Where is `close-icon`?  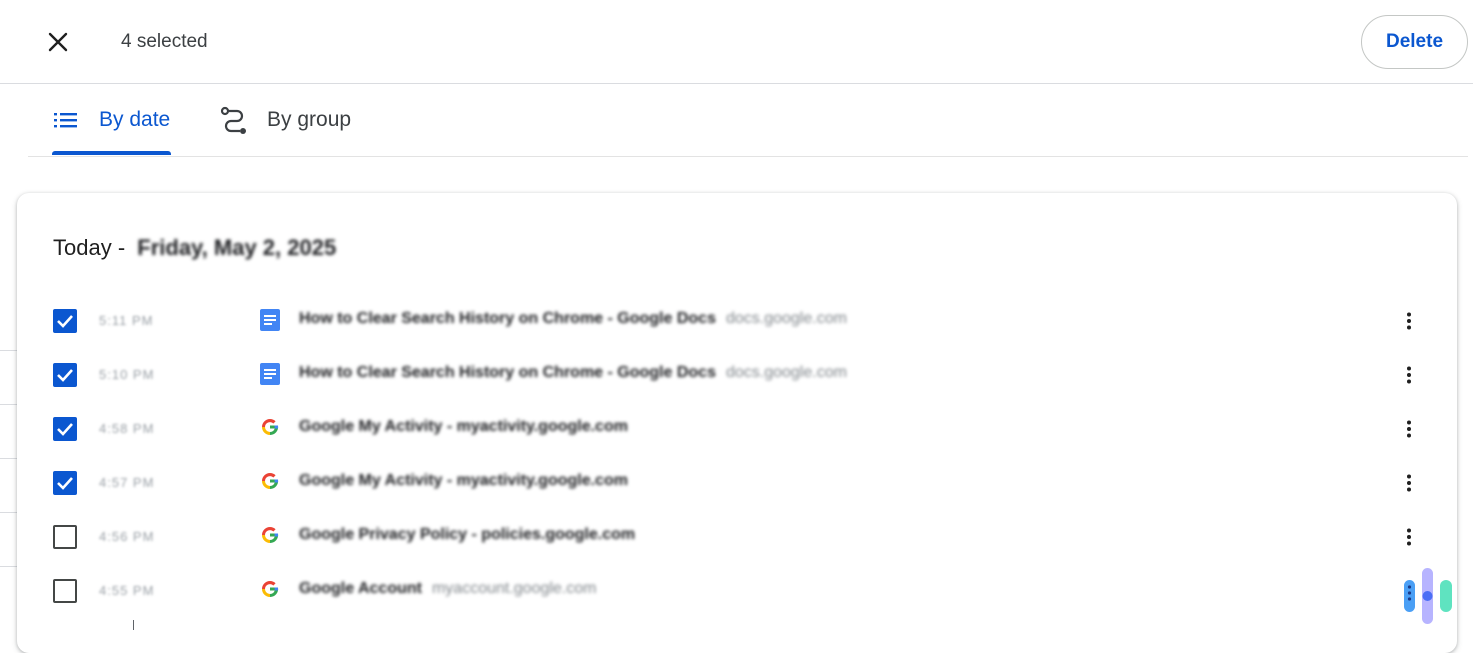
close-icon is located at coordinates (58, 42).